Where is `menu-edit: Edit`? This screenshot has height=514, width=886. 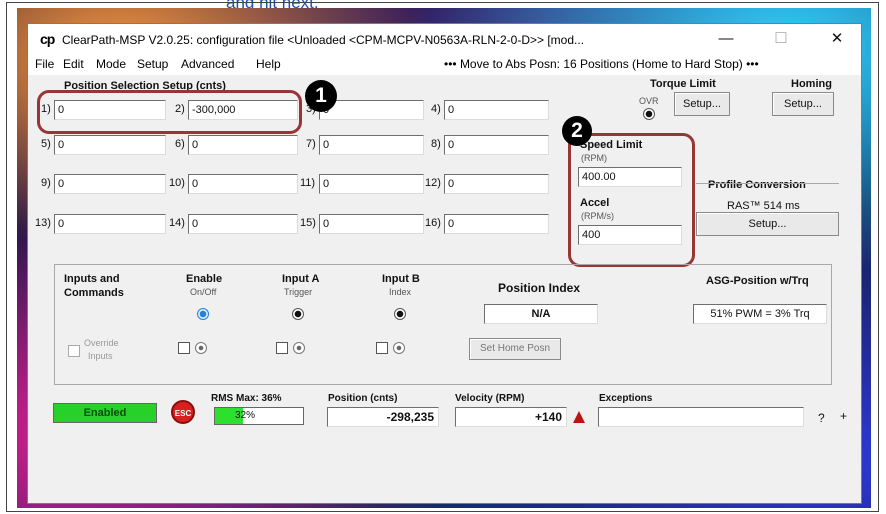 menu-edit: Edit is located at coordinates (73, 64).